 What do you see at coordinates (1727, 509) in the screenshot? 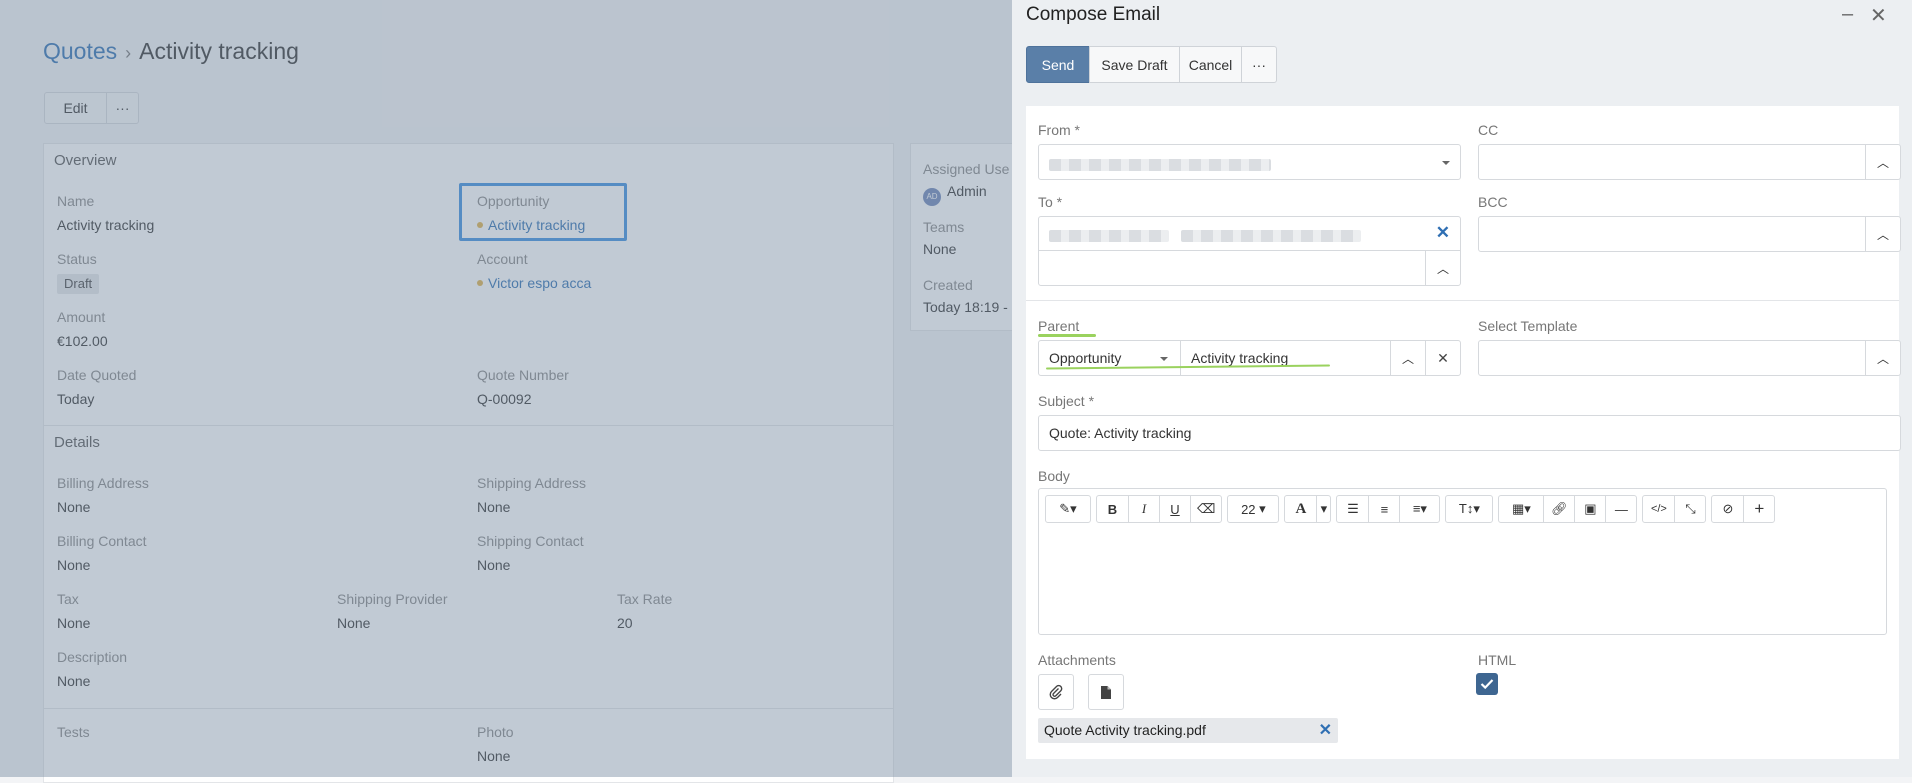
I see `attach-icon: ⊘` at bounding box center [1727, 509].